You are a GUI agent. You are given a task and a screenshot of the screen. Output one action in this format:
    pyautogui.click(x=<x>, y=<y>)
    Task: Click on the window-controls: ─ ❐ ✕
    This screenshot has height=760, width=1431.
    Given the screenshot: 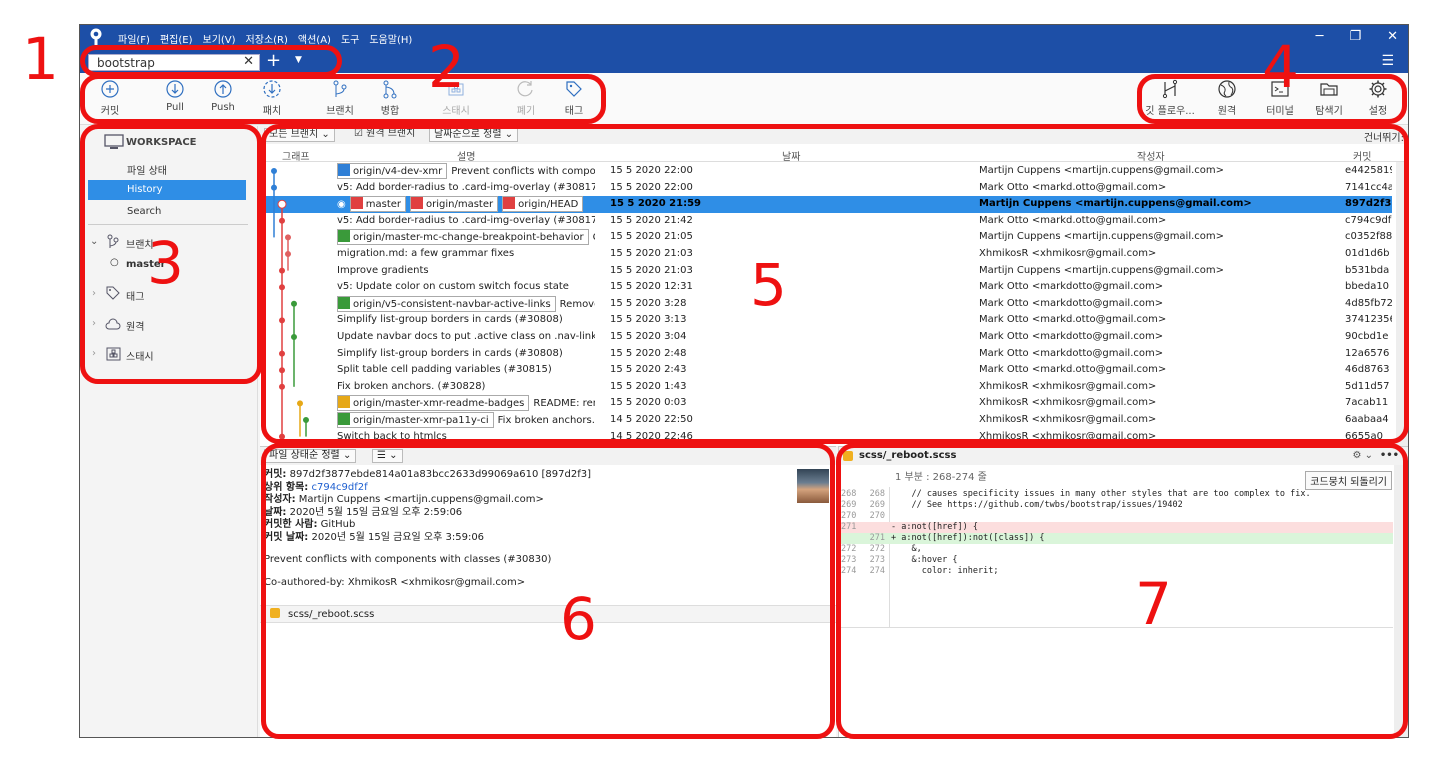 What is the action you would take?
    pyautogui.click(x=1357, y=36)
    